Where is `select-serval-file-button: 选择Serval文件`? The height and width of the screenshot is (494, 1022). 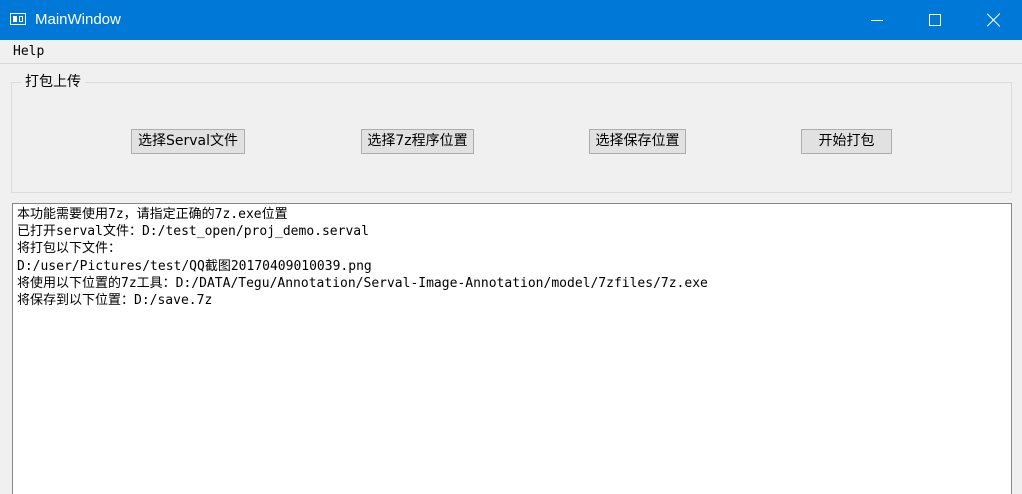 select-serval-file-button: 选择Serval文件 is located at coordinates (188, 141).